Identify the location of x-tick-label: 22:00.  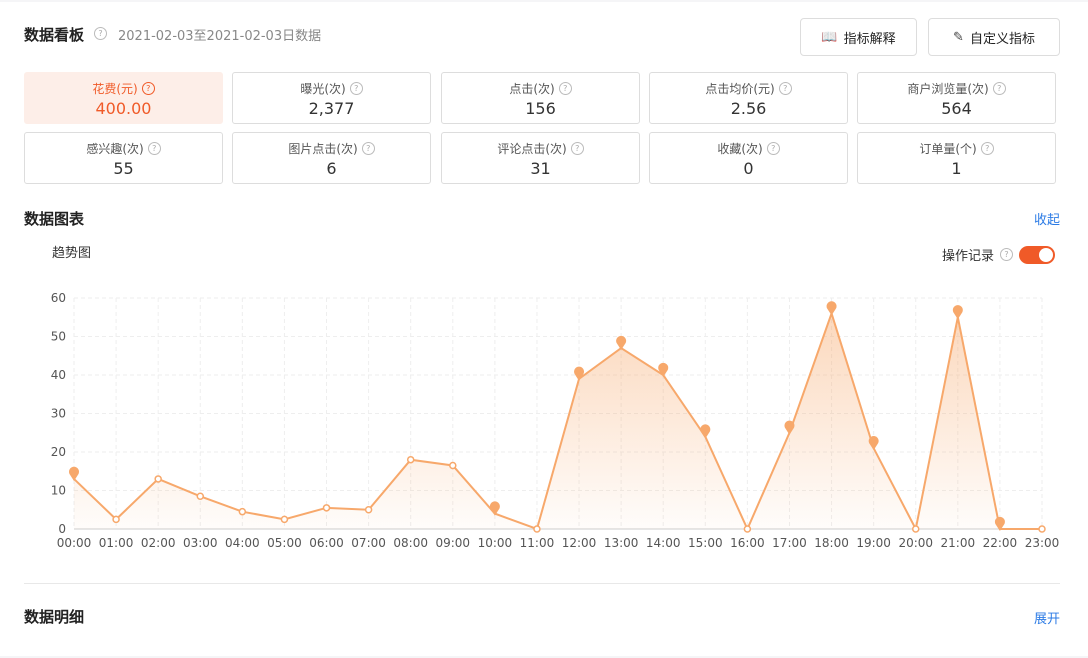
(1000, 543).